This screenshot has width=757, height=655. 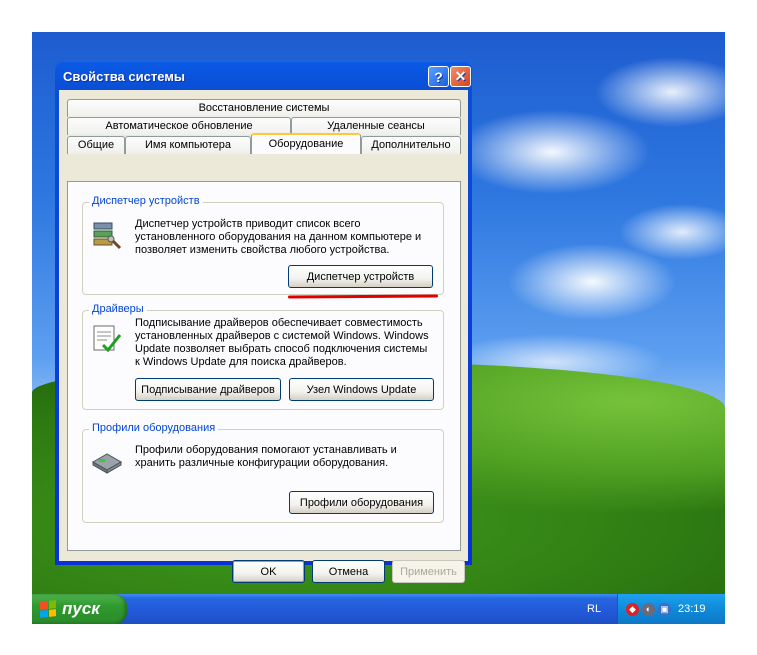 I want to click on windows-logo-icon, so click(x=48, y=609).